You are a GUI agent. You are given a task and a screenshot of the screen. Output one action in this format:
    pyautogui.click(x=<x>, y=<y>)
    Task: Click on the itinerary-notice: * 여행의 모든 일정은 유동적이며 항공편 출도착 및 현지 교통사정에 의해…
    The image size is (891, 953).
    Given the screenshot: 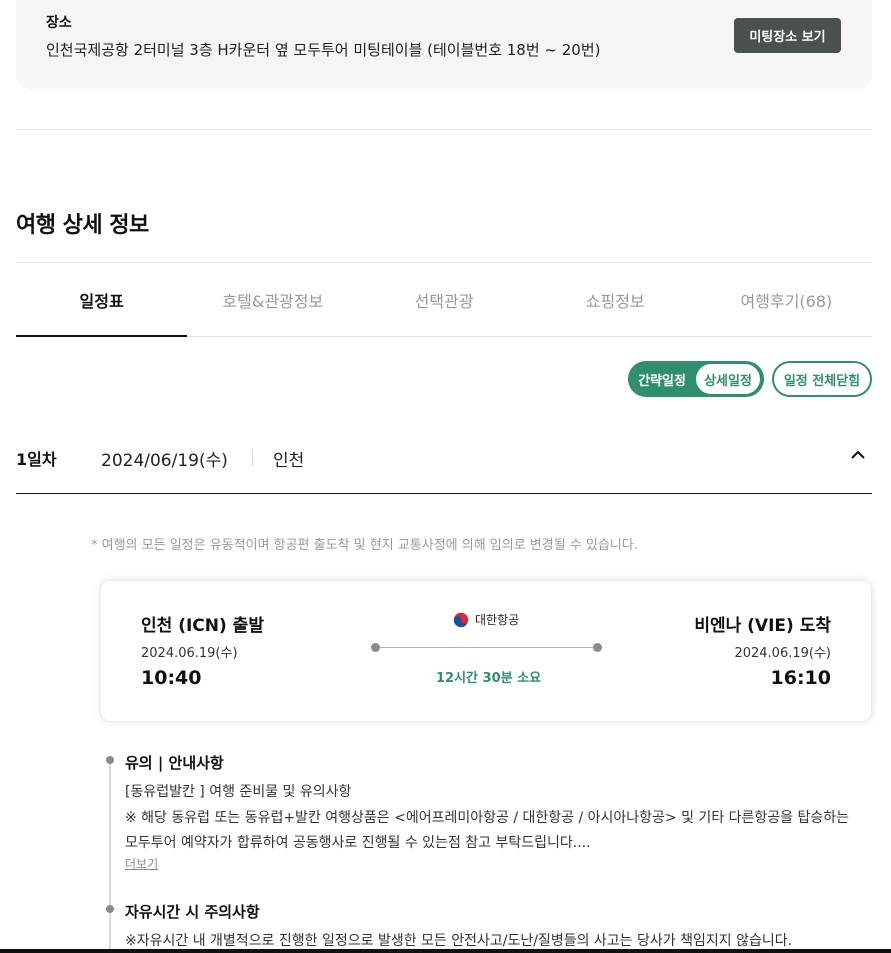 What is the action you would take?
    pyautogui.click(x=364, y=545)
    